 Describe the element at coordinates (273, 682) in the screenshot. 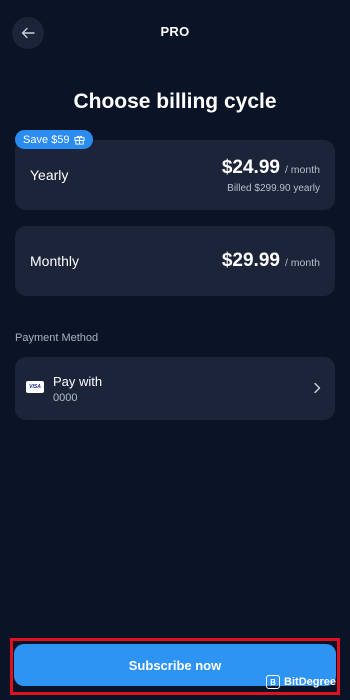

I see `bitdegree-logo-icon: B` at that location.